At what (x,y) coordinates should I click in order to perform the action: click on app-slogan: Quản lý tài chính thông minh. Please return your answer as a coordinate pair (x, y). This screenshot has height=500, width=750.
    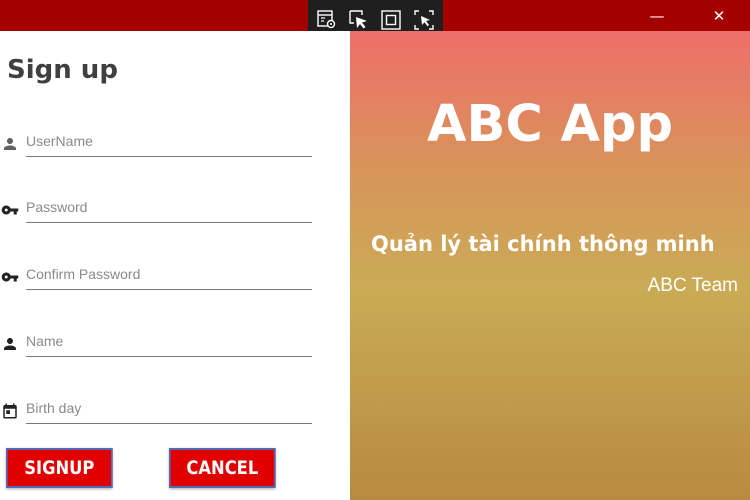
    Looking at the image, I should click on (543, 244).